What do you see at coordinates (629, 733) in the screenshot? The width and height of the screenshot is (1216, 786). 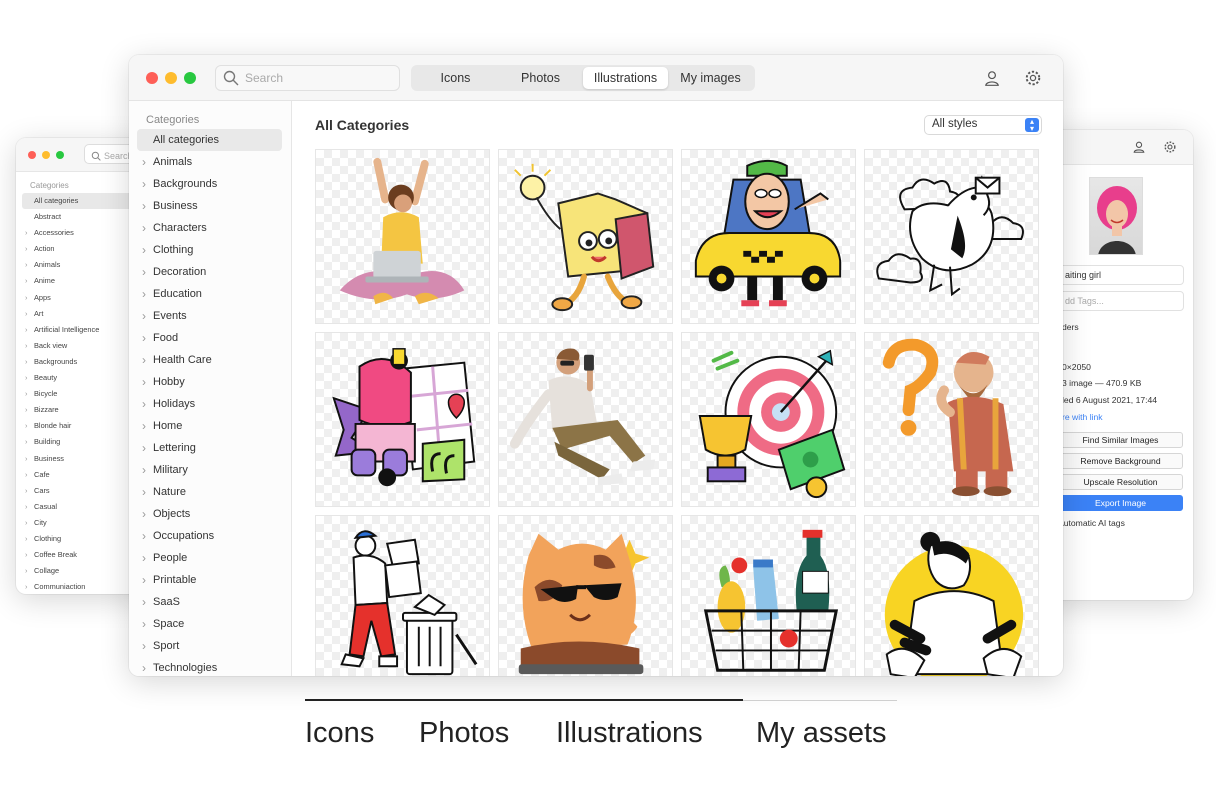 I see `bottom-tab-illustrations: Illustrations` at bounding box center [629, 733].